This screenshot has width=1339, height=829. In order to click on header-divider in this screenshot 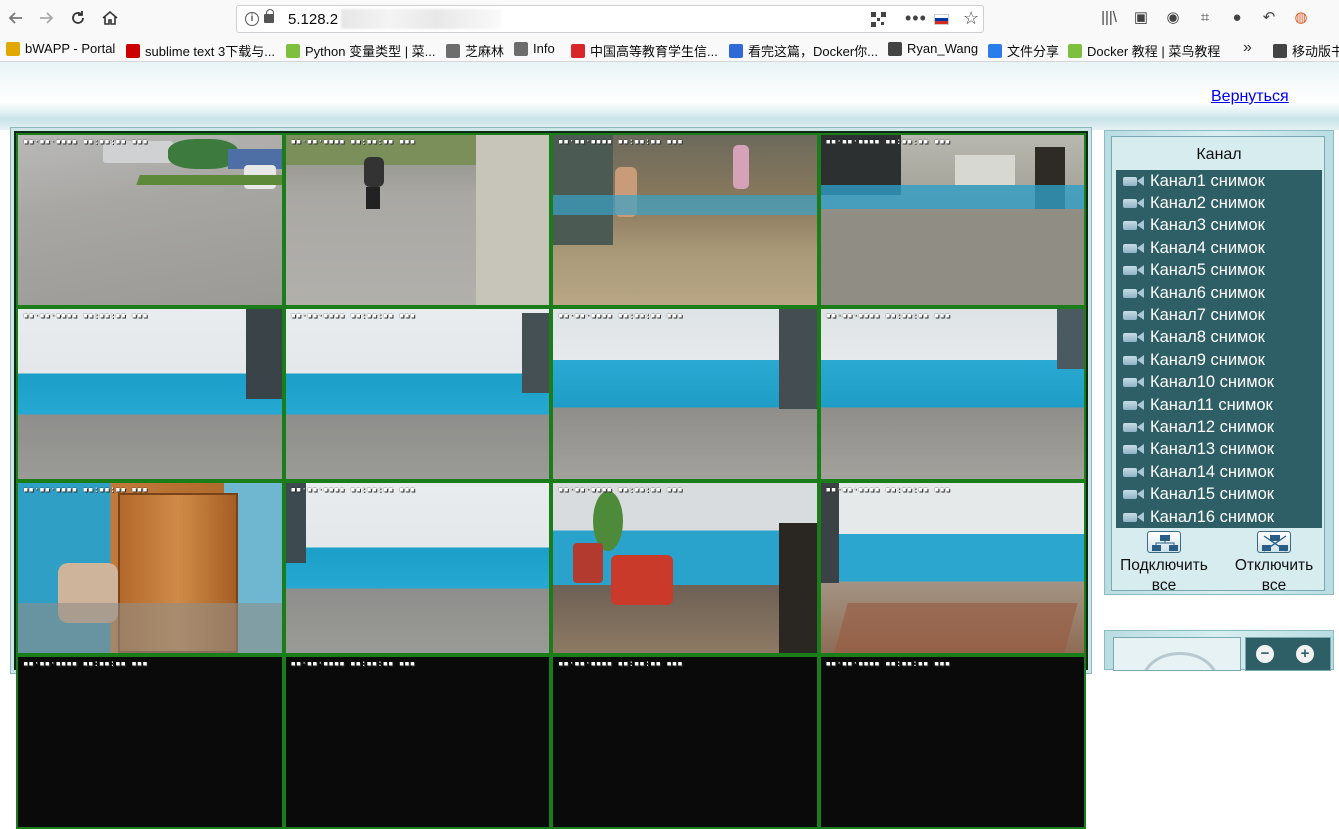, I will do `click(669, 116)`.